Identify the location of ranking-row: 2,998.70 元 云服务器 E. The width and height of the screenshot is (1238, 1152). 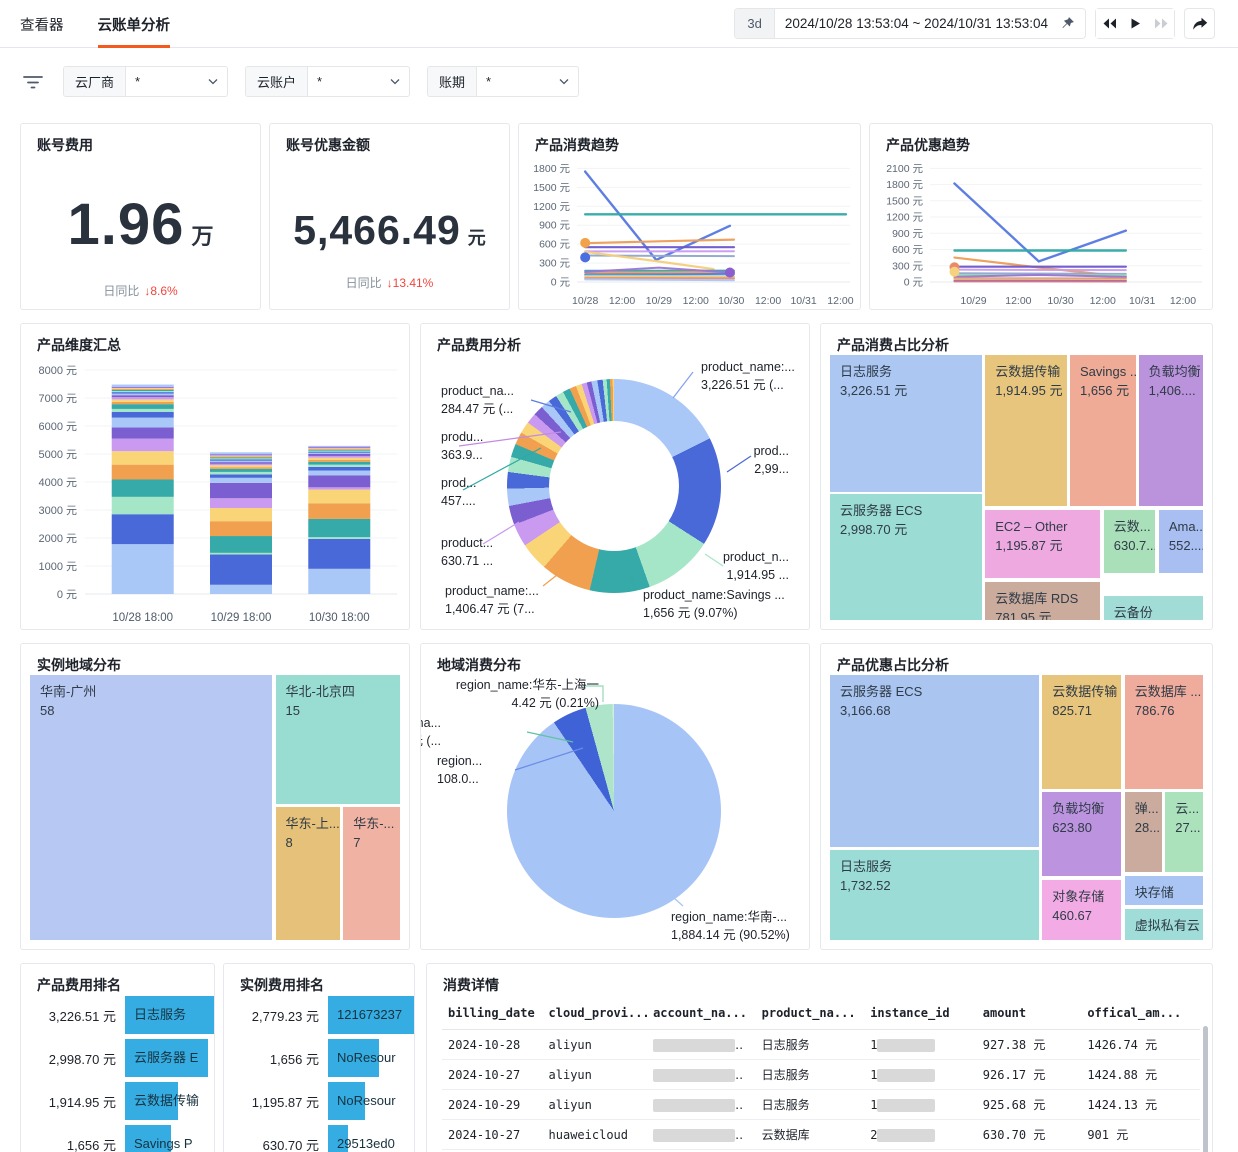
(120, 1058).